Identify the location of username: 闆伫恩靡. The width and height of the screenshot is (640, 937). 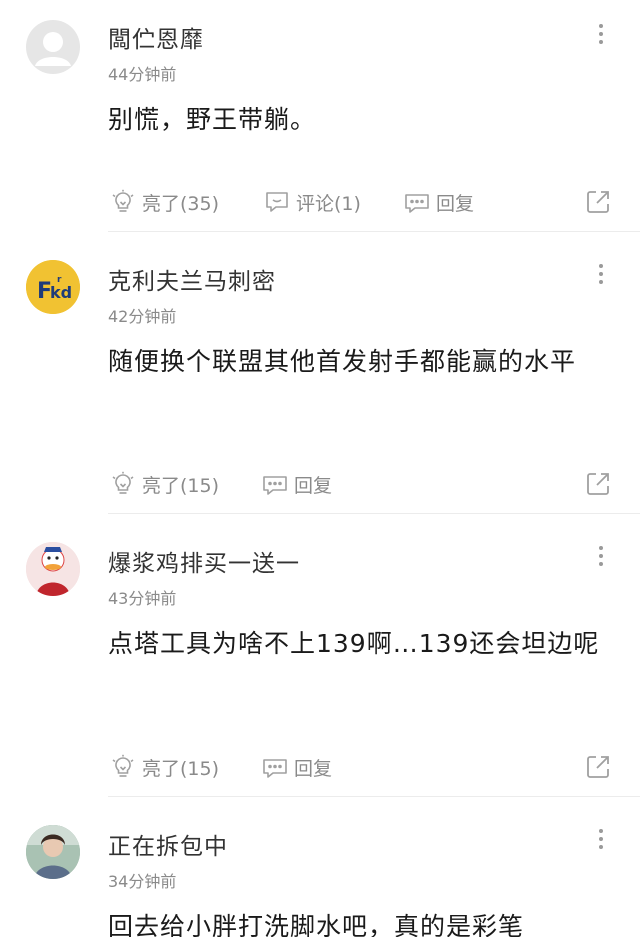
(156, 37).